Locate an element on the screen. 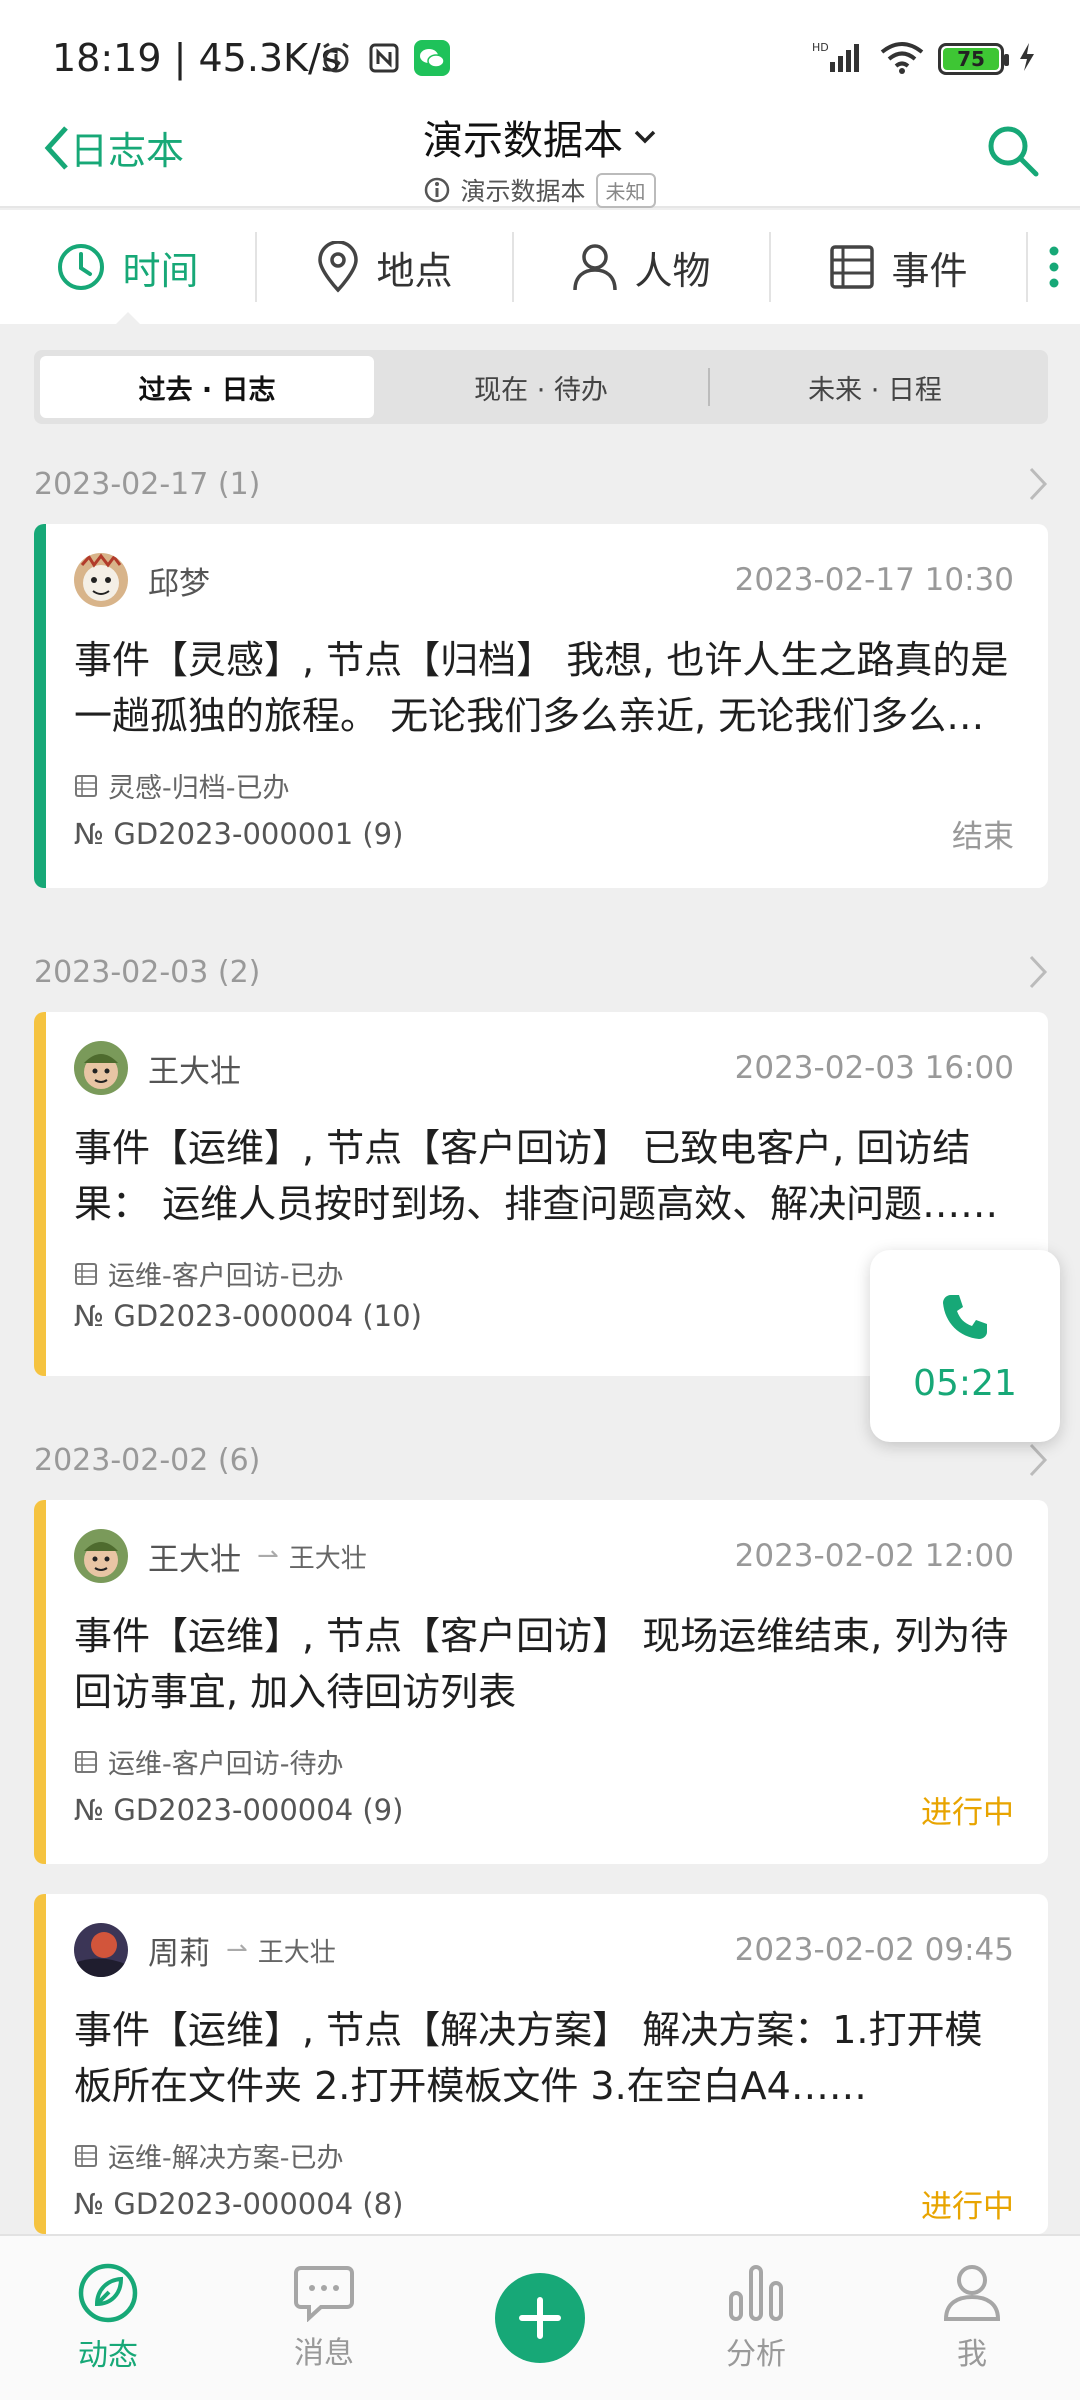 This screenshot has width=1080, height=2400. date-group-header: 2023-02-03 (2) is located at coordinates (541, 972).